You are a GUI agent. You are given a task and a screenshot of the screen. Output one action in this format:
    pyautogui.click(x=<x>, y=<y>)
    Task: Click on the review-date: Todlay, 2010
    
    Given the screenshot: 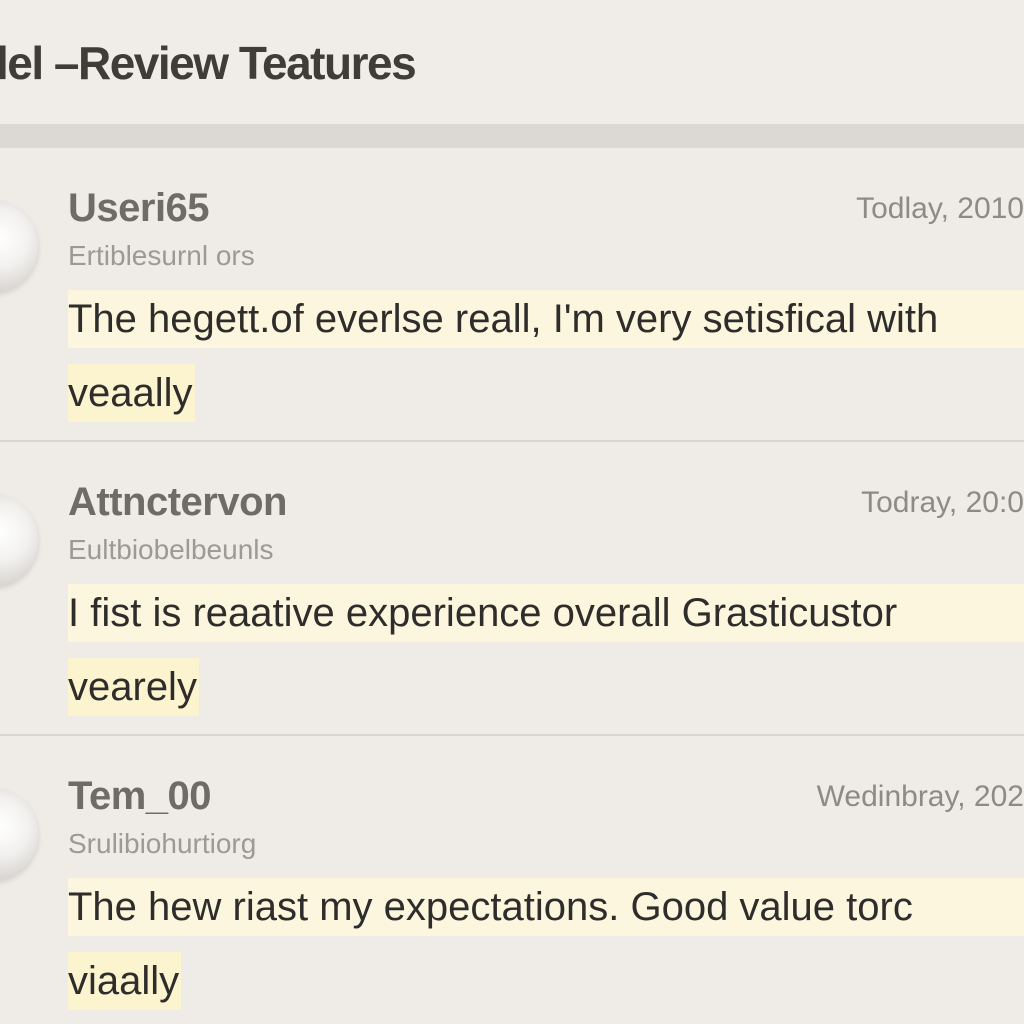 What is the action you would take?
    pyautogui.click(x=940, y=208)
    